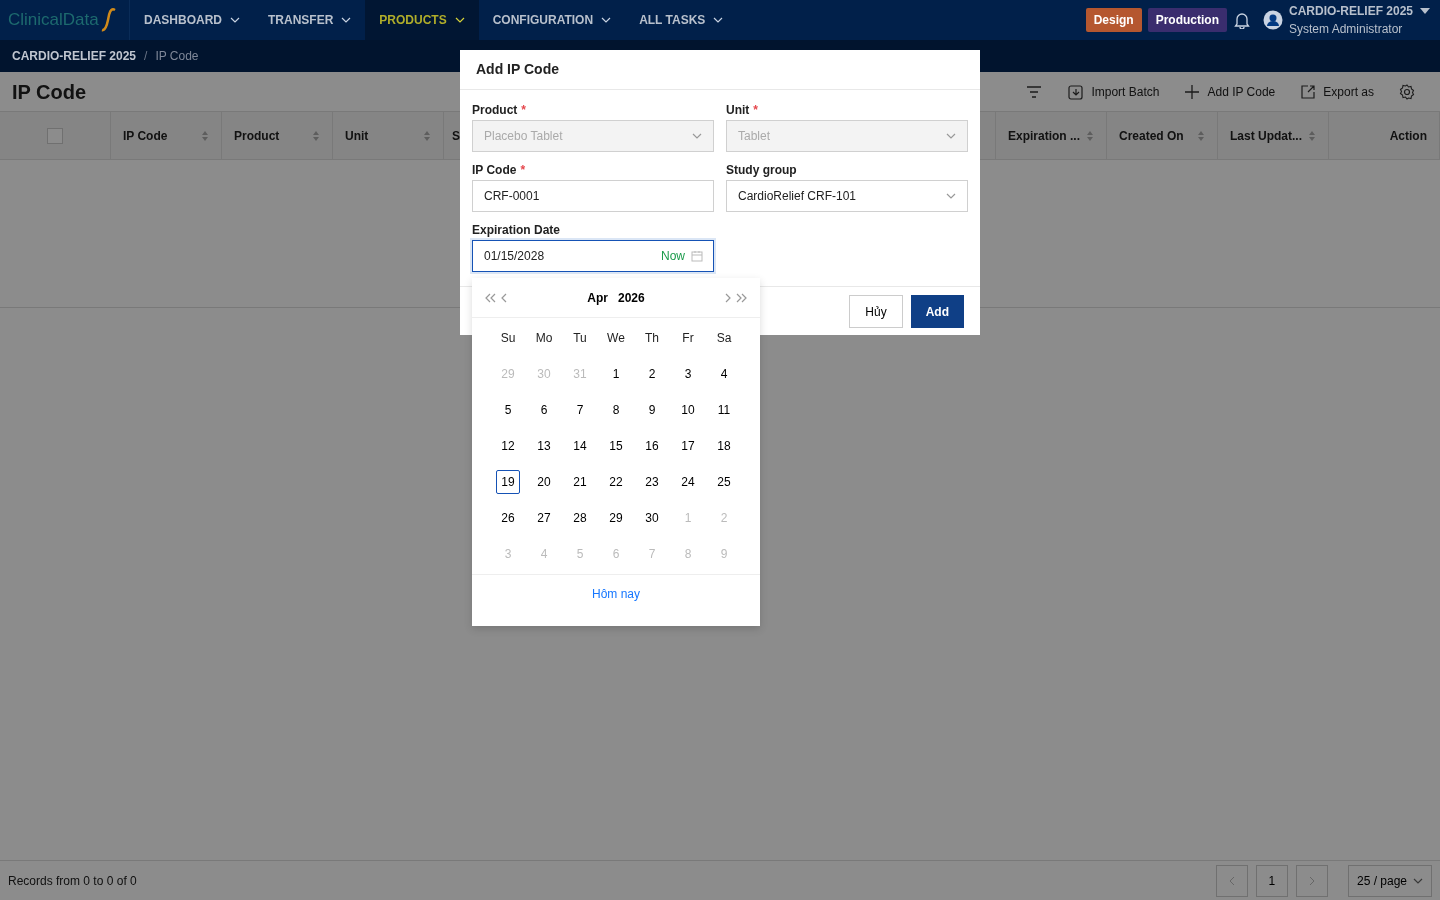 Image resolution: width=1440 pixels, height=900 pixels. What do you see at coordinates (1192, 91) in the screenshot?
I see `plus-icon` at bounding box center [1192, 91].